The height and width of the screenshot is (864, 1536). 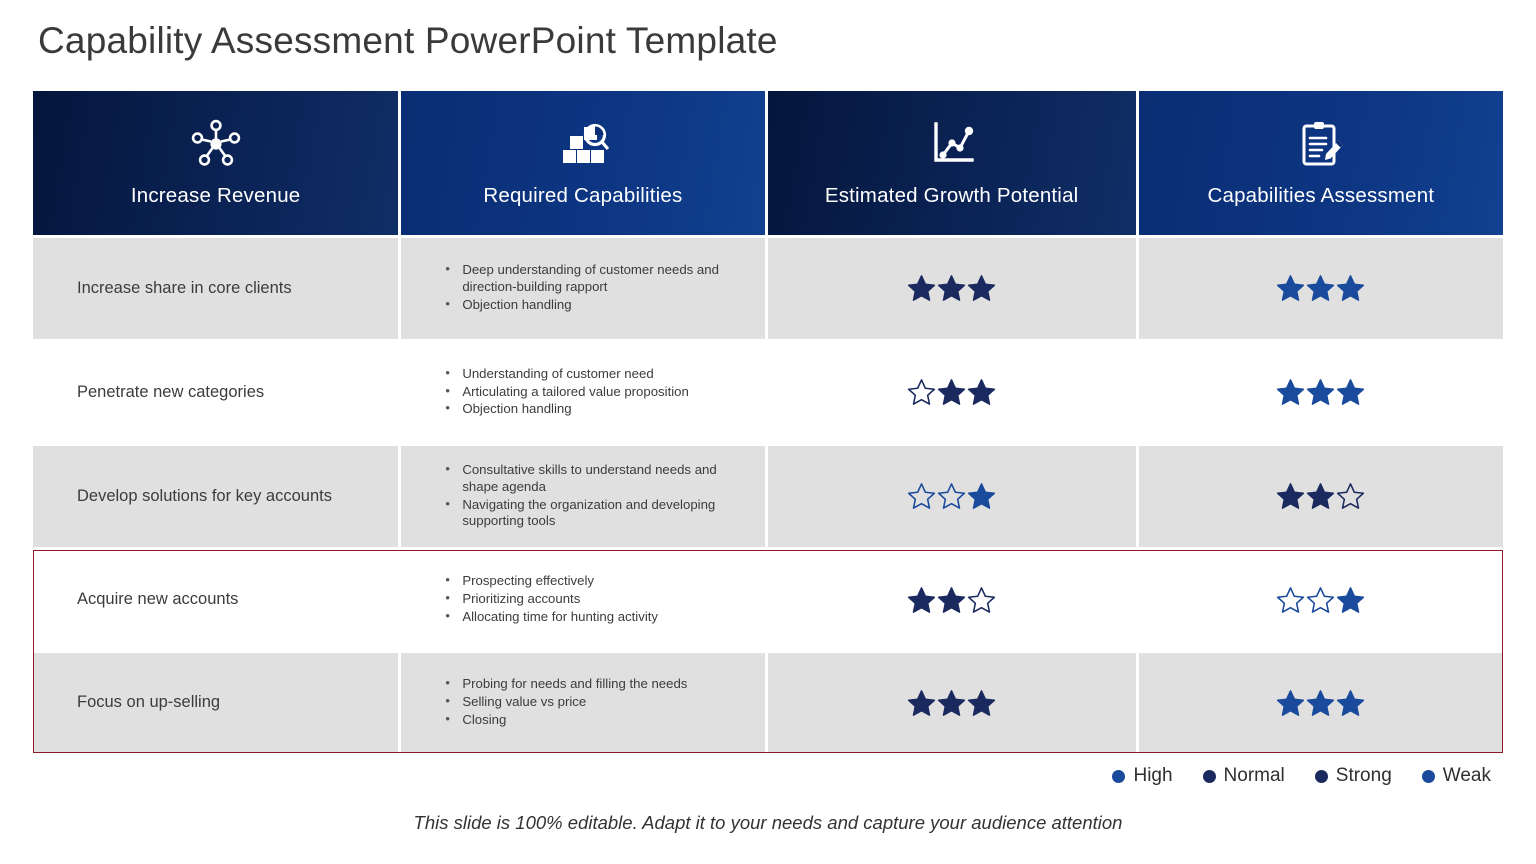 I want to click on legend-item: Normal, so click(x=1243, y=776).